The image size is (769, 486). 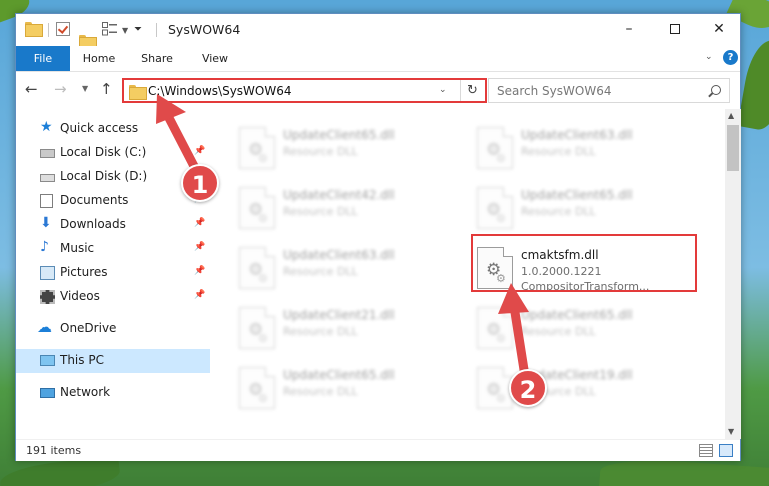 I want to click on sidebar-item-downloads: ⬇ Downloads 📌, so click(x=113, y=225).